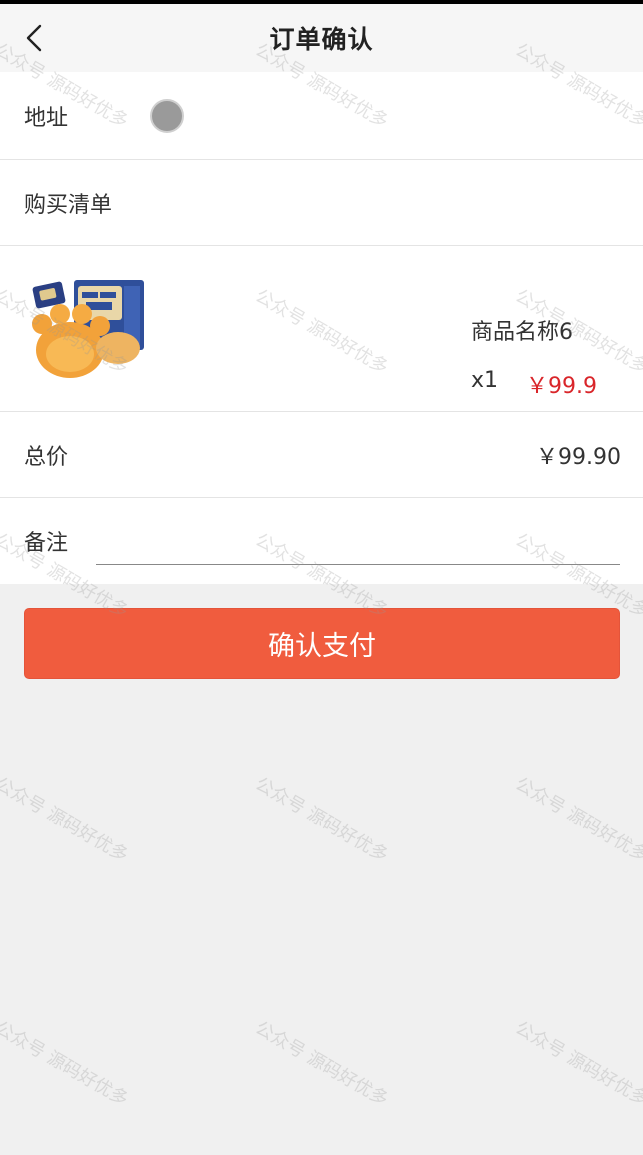 Image resolution: width=643 pixels, height=1155 pixels. I want to click on product-quantity: x1, so click(485, 380).